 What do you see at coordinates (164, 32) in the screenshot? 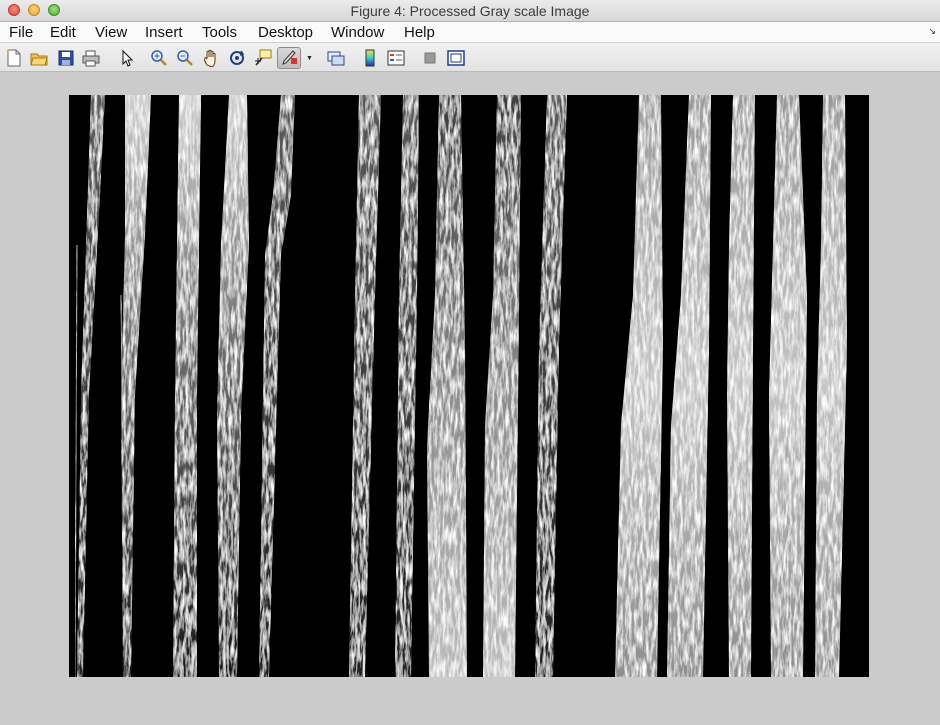
I see `menu-insert: Insert` at bounding box center [164, 32].